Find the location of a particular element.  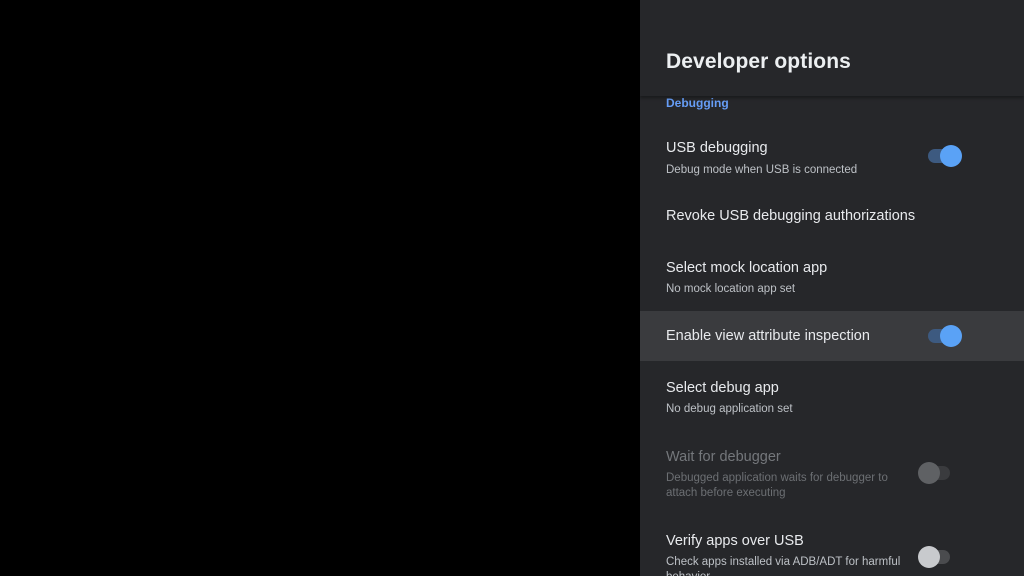

wait-for-debugger-switch is located at coordinates (936, 473).